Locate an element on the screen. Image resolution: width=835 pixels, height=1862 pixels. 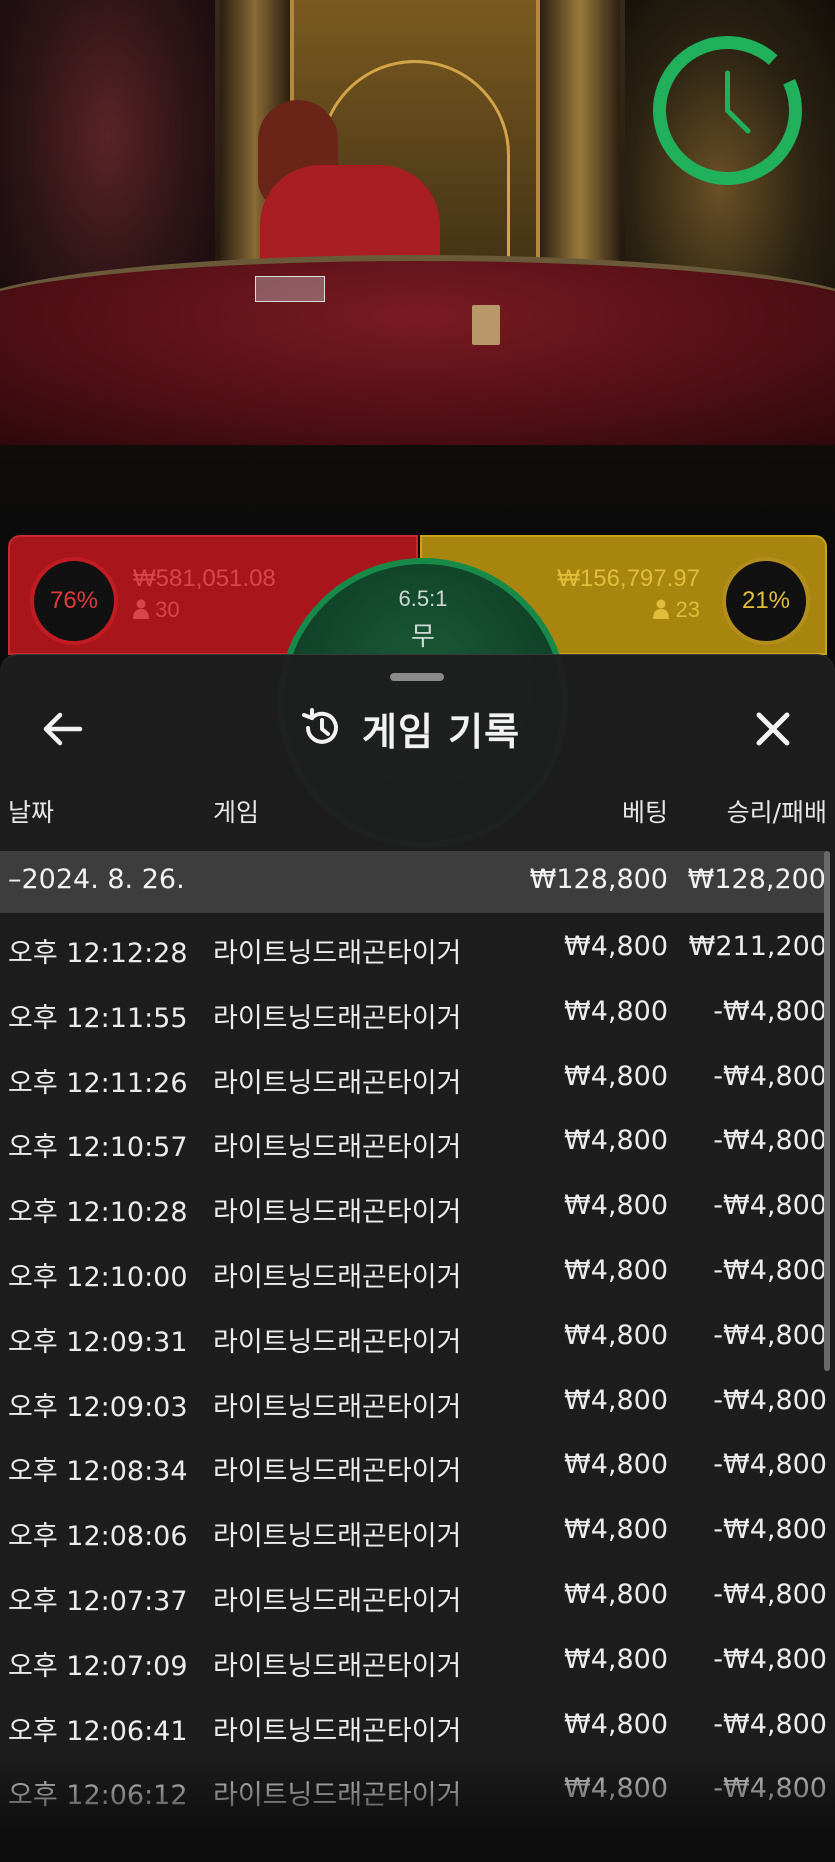
history-row: 오후 12:10:28 라이트닝드래곤타이거 ₩4,800 -₩4,800 is located at coordinates (417, 1204).